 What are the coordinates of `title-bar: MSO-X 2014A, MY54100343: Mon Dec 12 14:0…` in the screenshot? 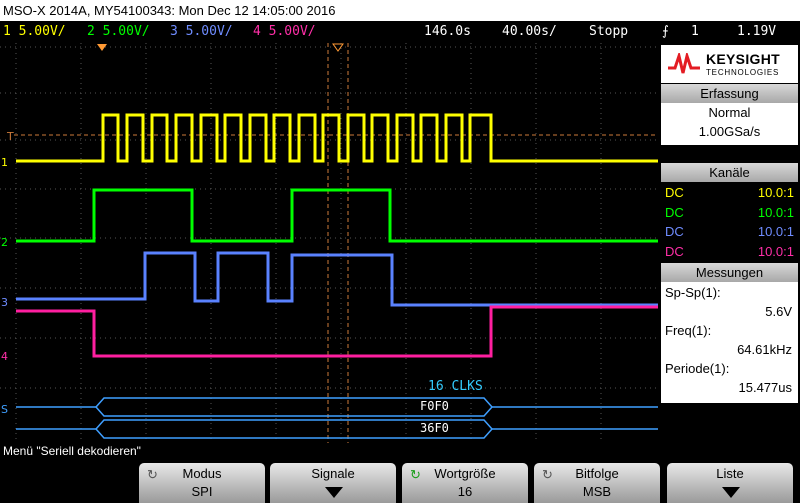 It's located at (400, 10).